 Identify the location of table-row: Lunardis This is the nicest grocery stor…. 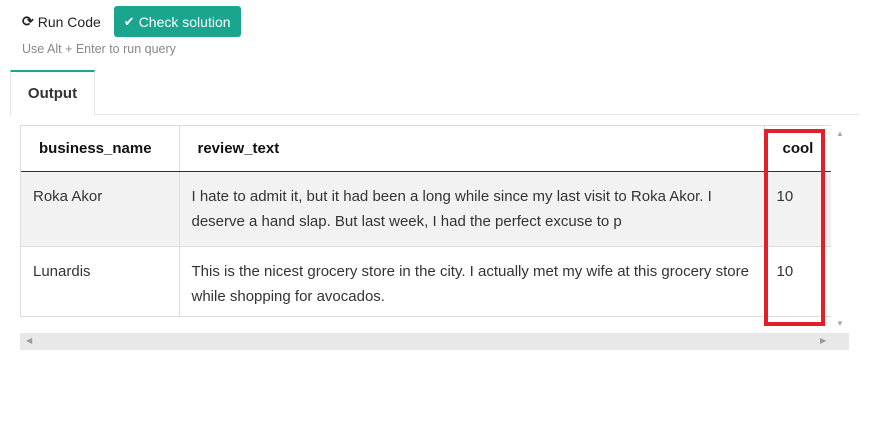
(426, 280).